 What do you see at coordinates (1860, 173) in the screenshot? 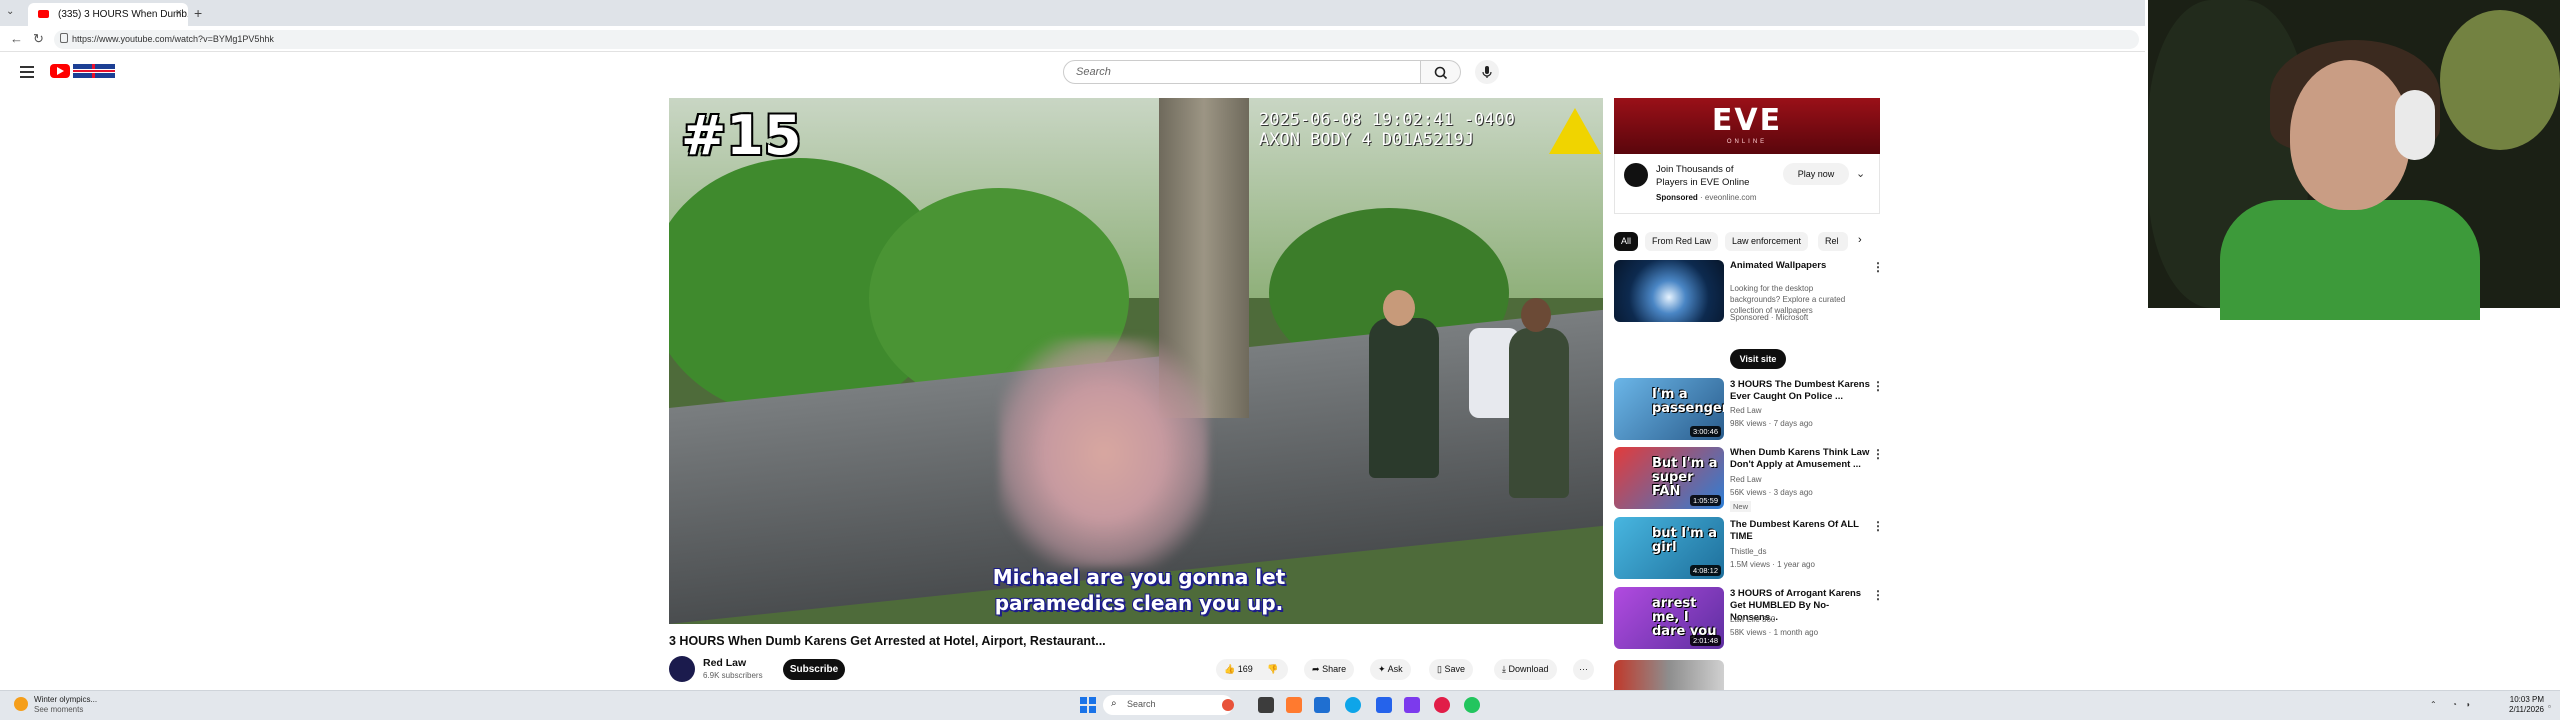
I see `chevron-down-icon: ⌄` at bounding box center [1860, 173].